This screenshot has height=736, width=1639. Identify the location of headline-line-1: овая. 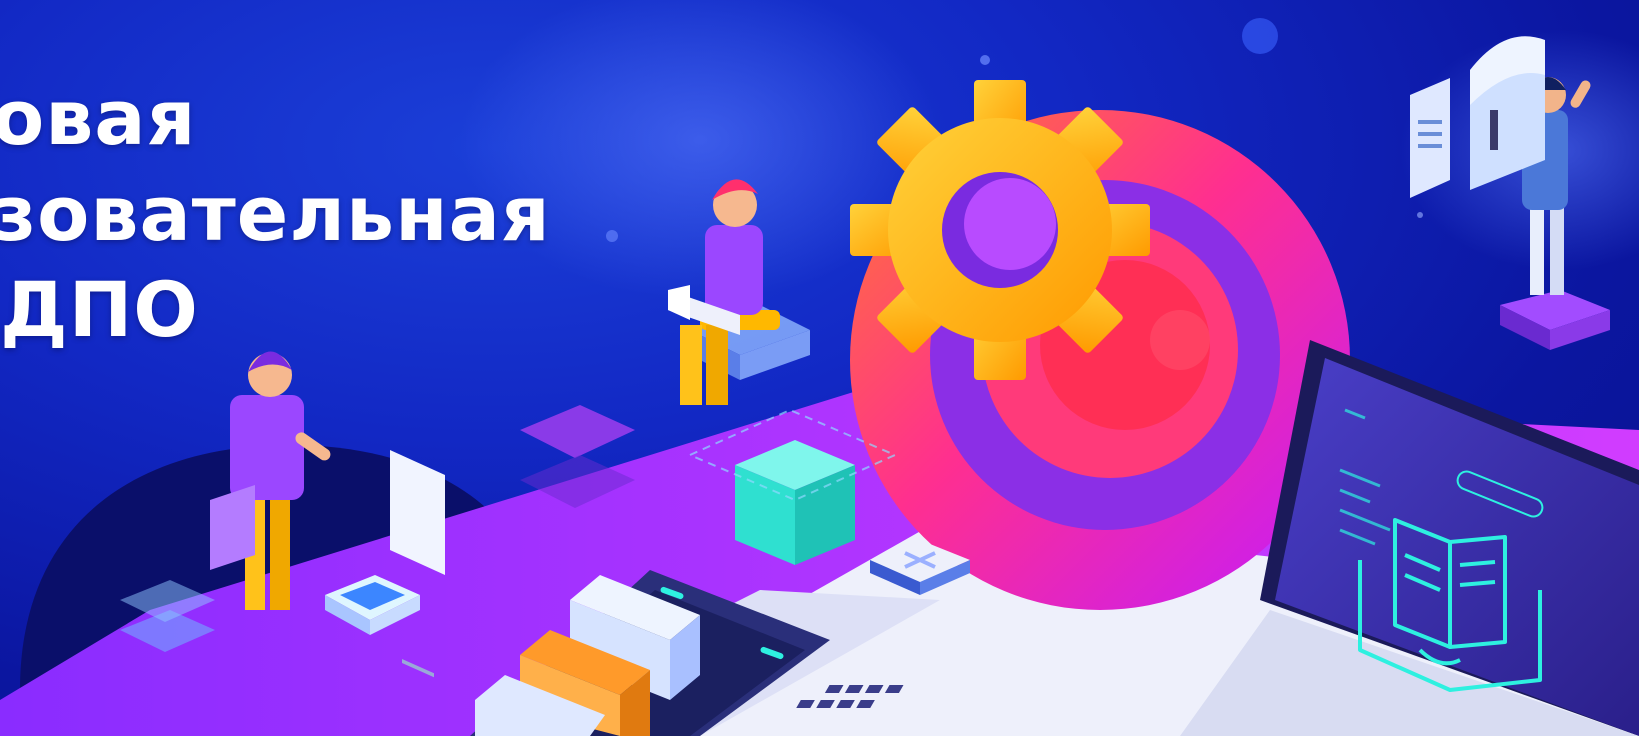
(98, 117).